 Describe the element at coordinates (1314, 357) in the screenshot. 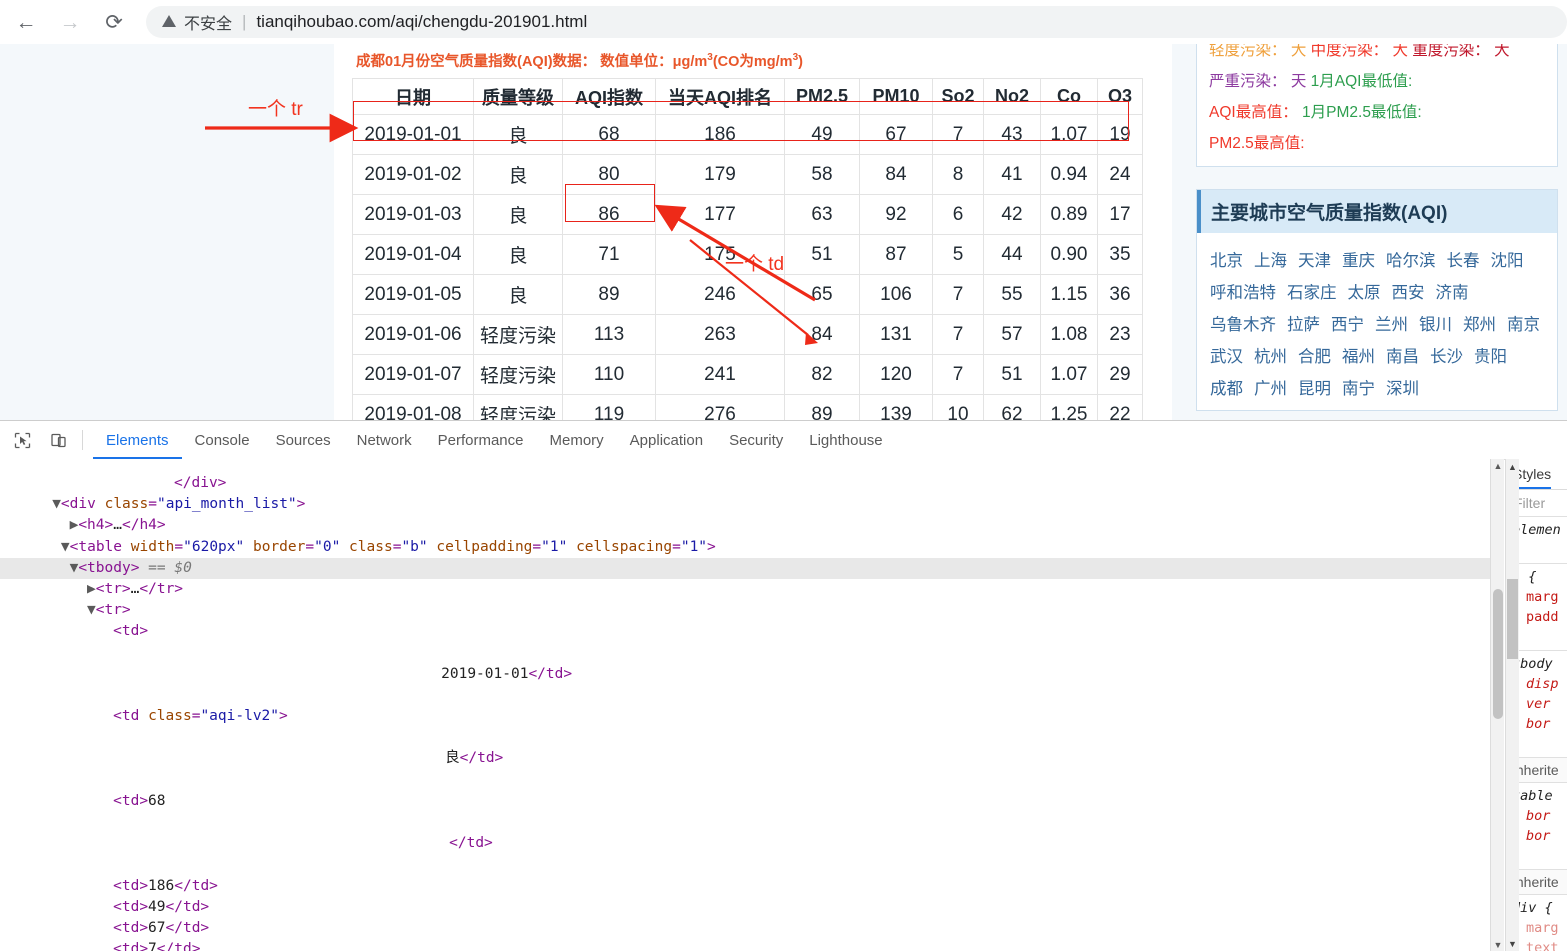

I see `city-link: 合肥` at that location.